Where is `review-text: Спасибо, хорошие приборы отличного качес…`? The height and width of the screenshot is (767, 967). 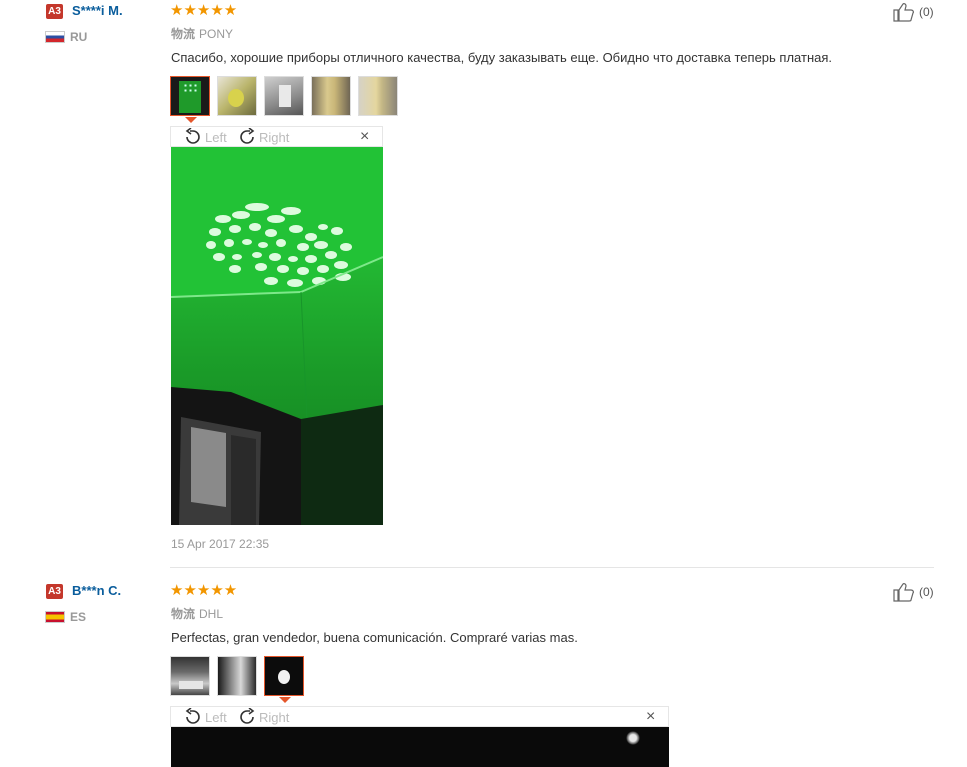
review-text: Спасибо, хорошие приборы отличного качес… is located at coordinates (502, 57).